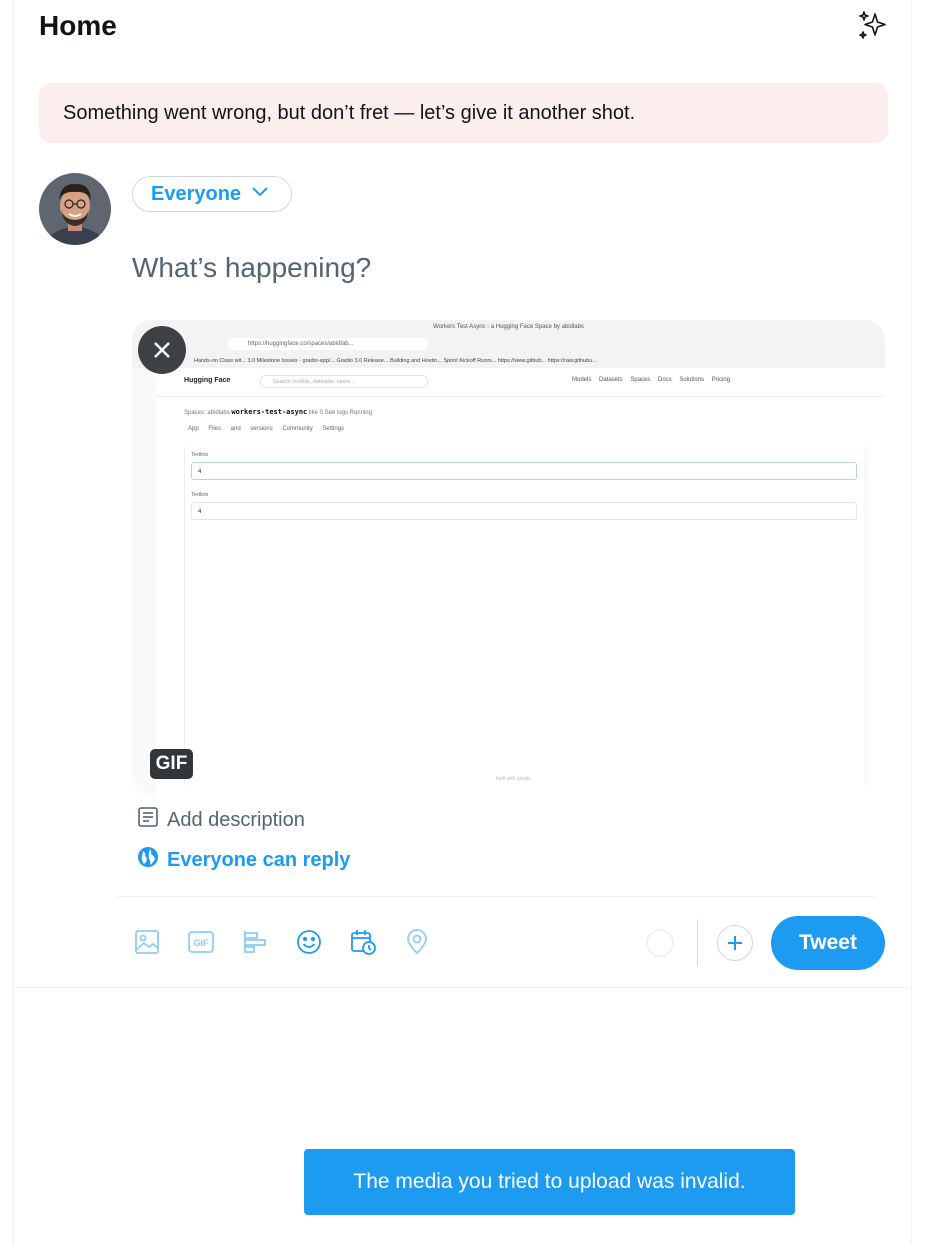  I want to click on character-count-ring, so click(660, 943).